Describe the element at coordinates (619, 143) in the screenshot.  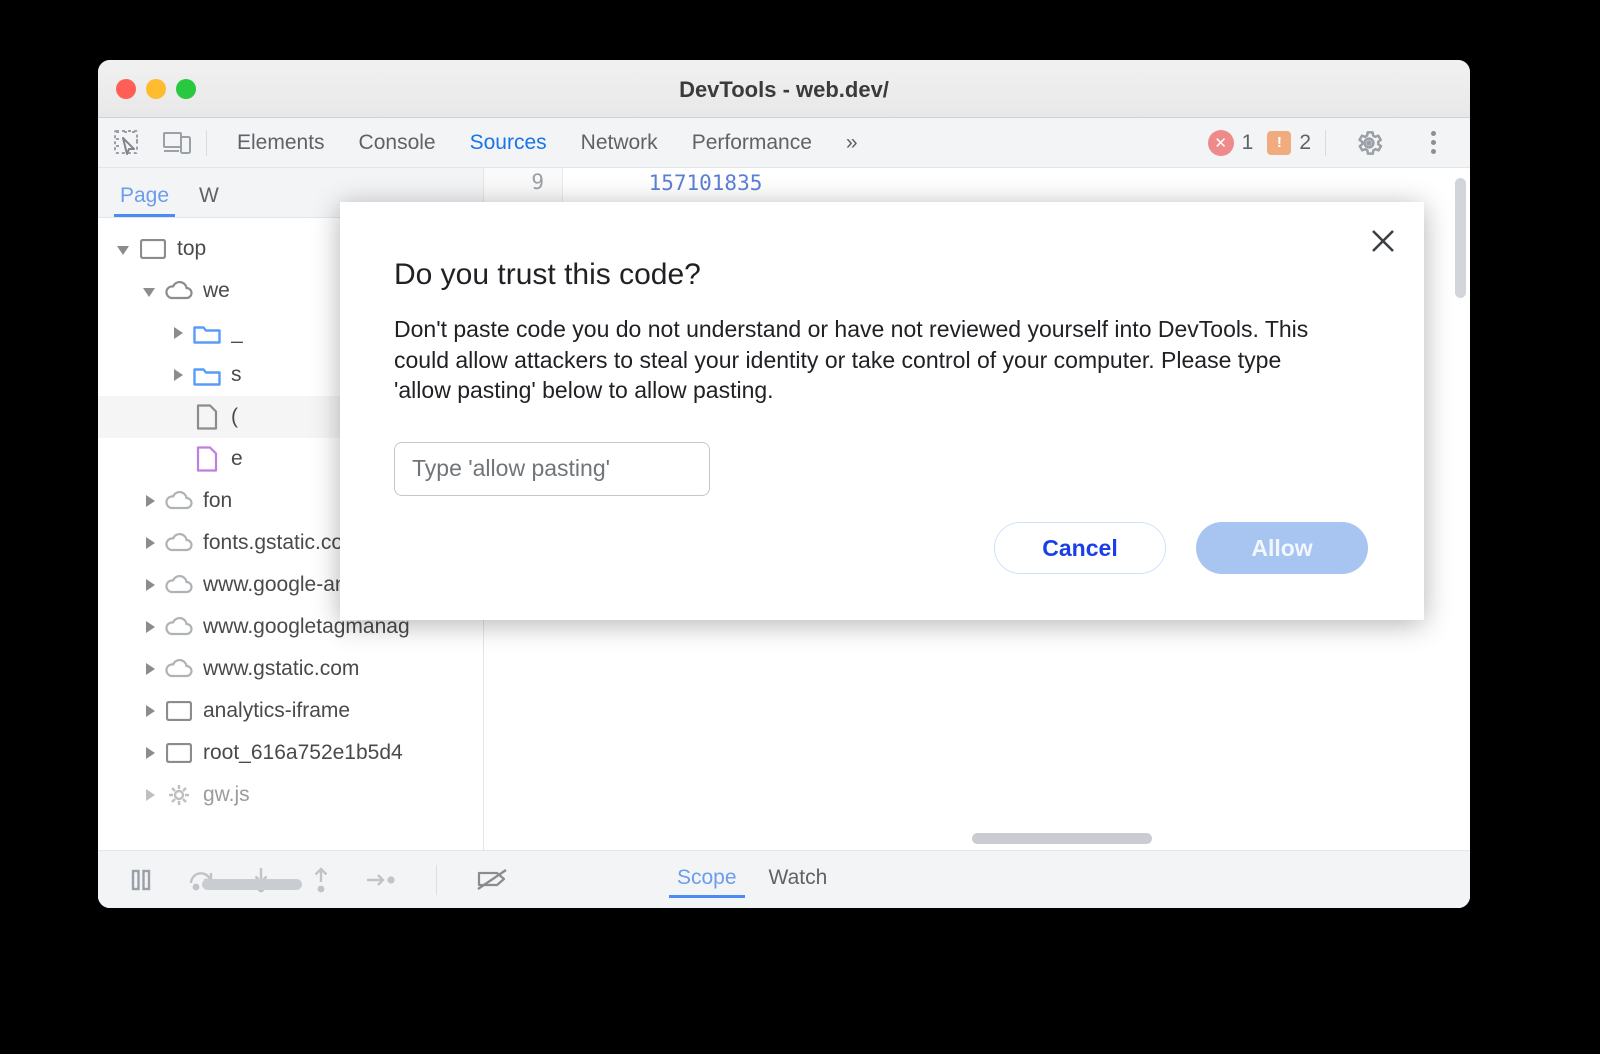
I see `tab-network: Network` at that location.